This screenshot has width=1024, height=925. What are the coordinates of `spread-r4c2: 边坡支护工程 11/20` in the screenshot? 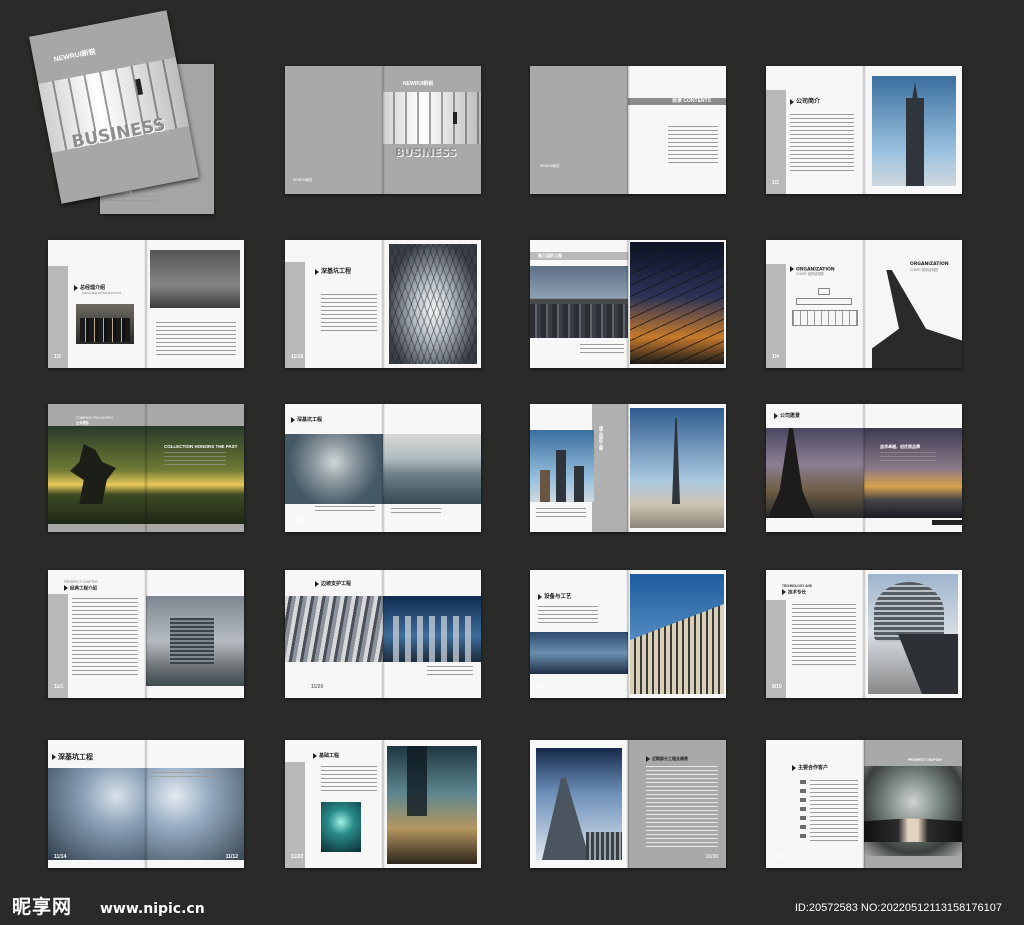 It's located at (383, 634).